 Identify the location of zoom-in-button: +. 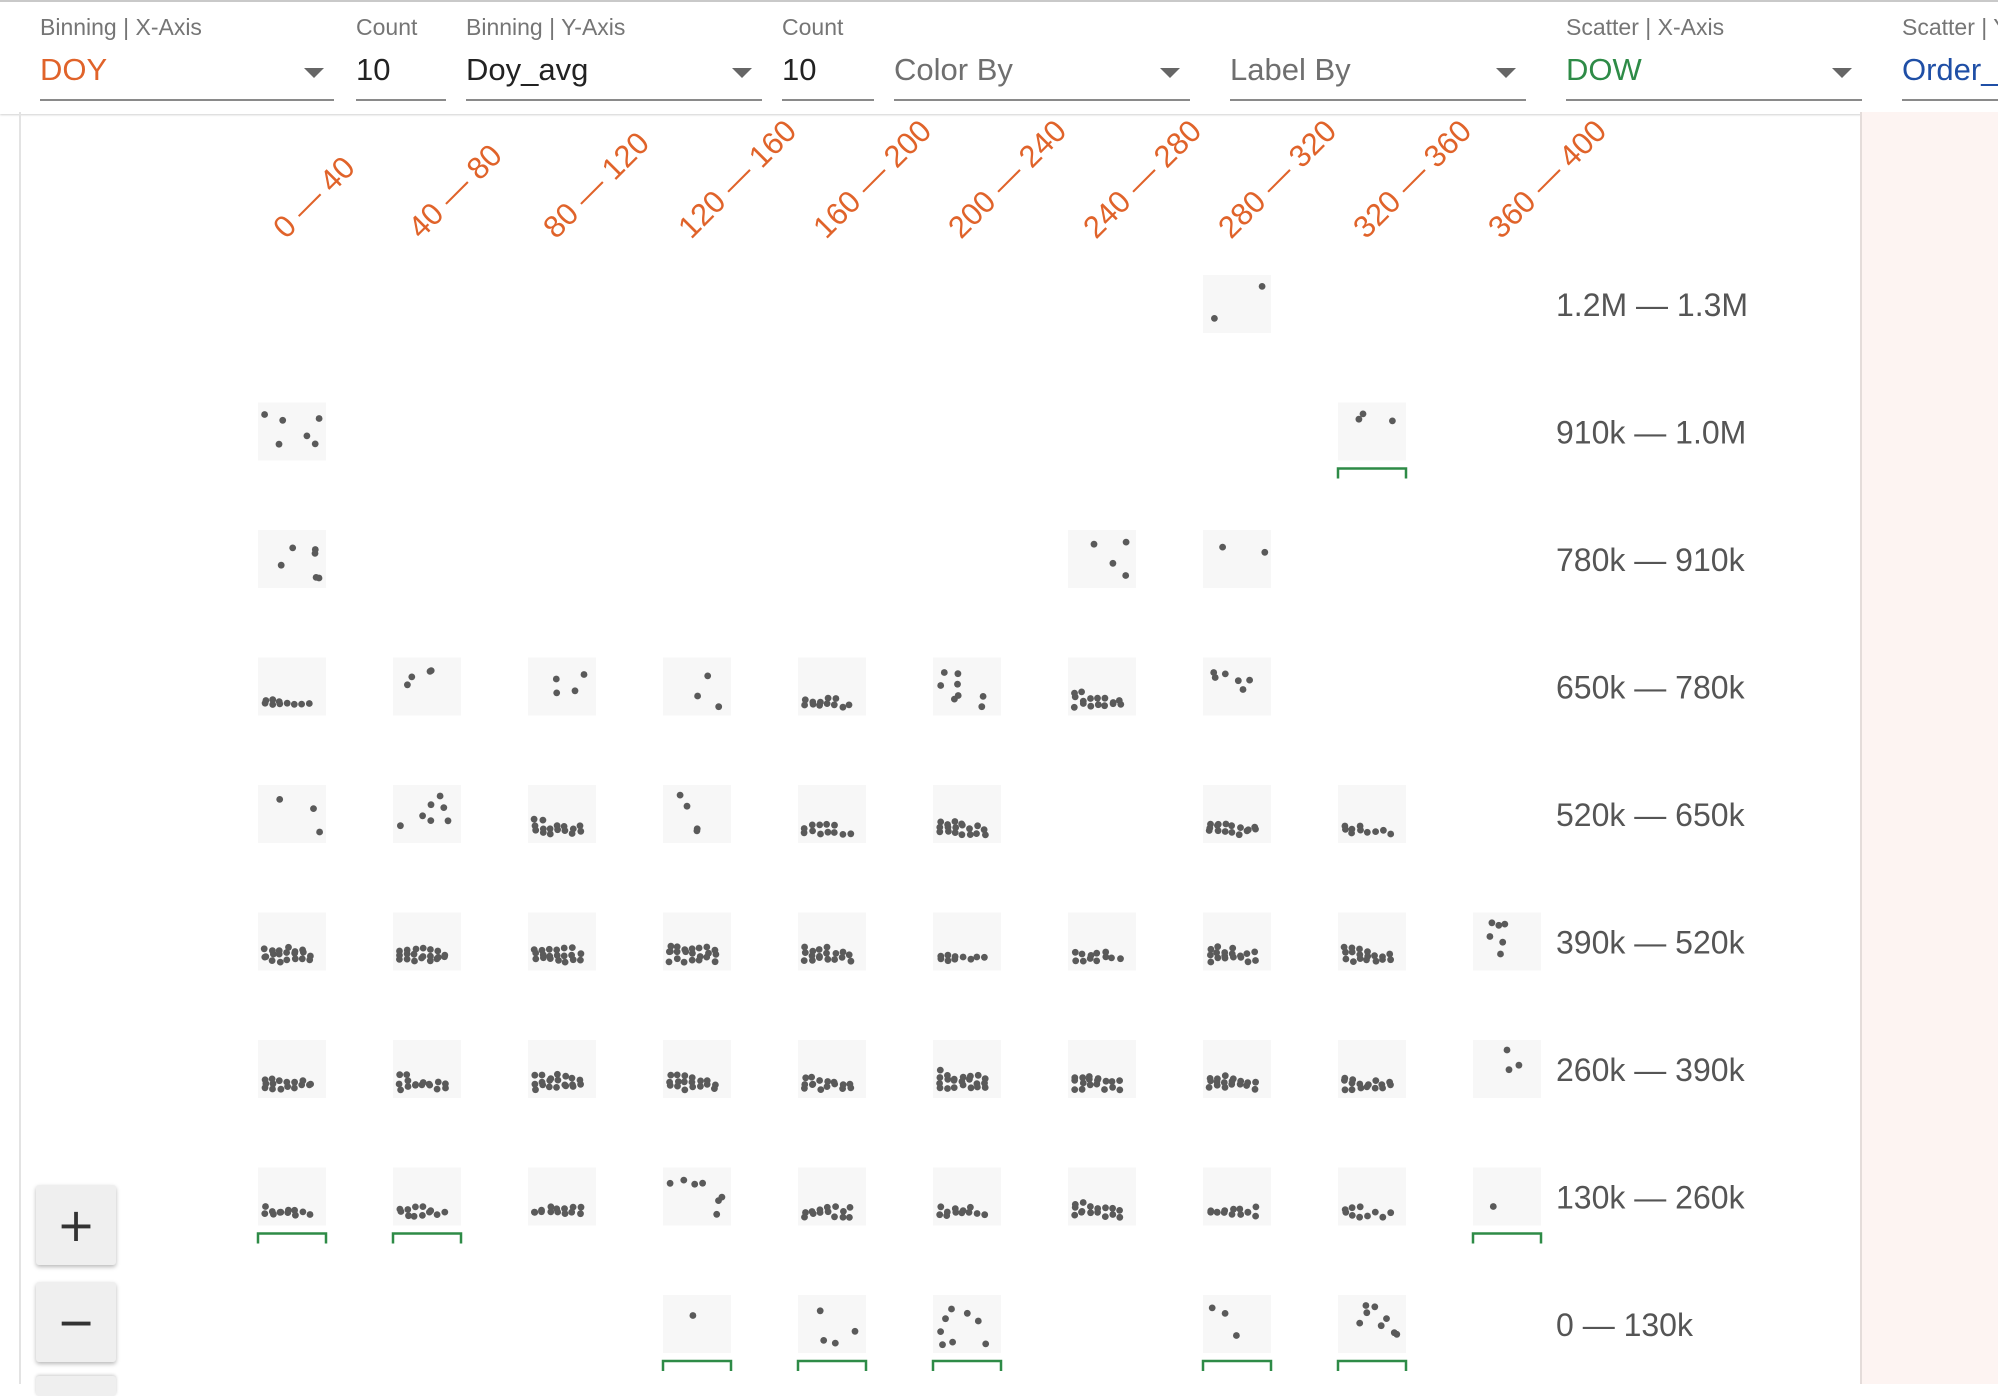
(76, 1225).